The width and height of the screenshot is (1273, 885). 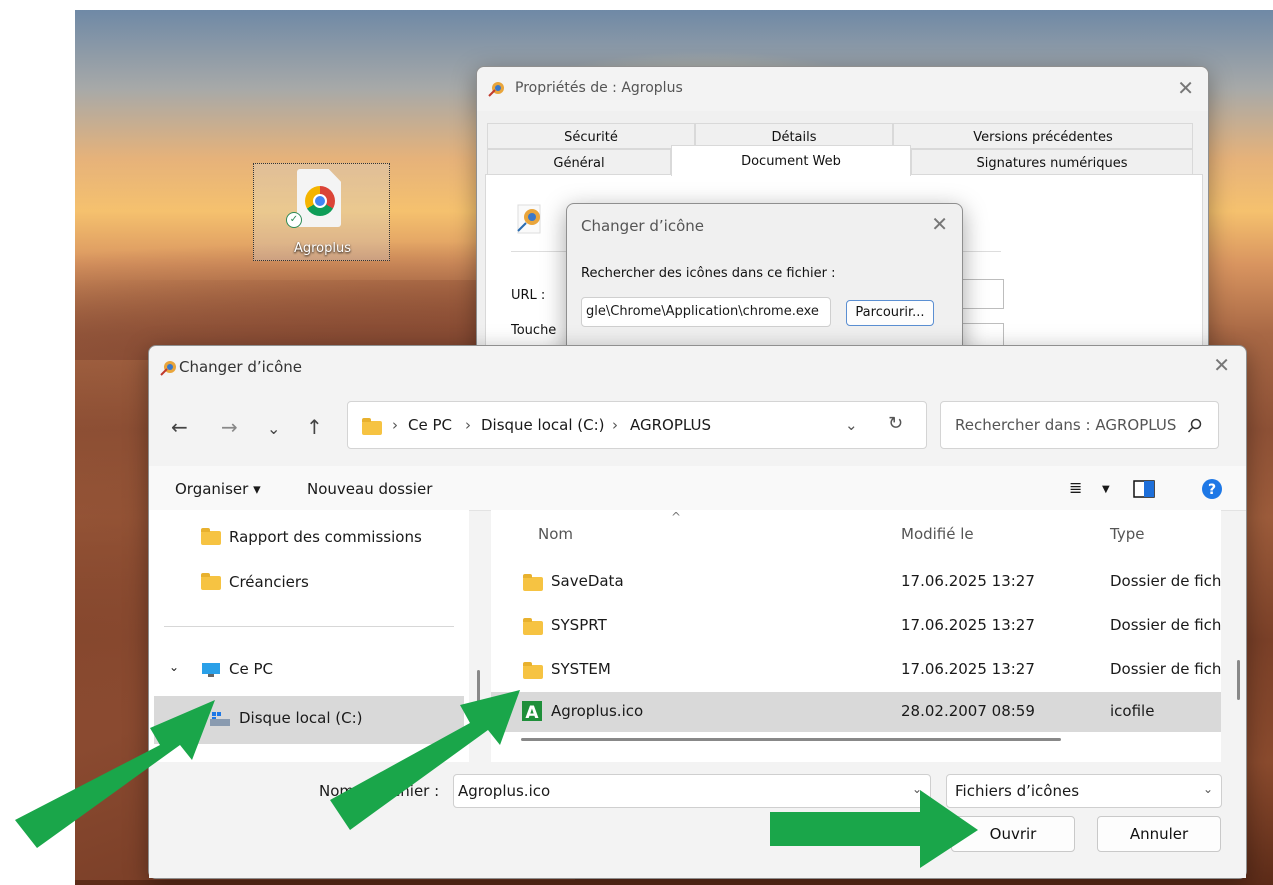 I want to click on tab-document-web: Document Web, so click(x=791, y=160).